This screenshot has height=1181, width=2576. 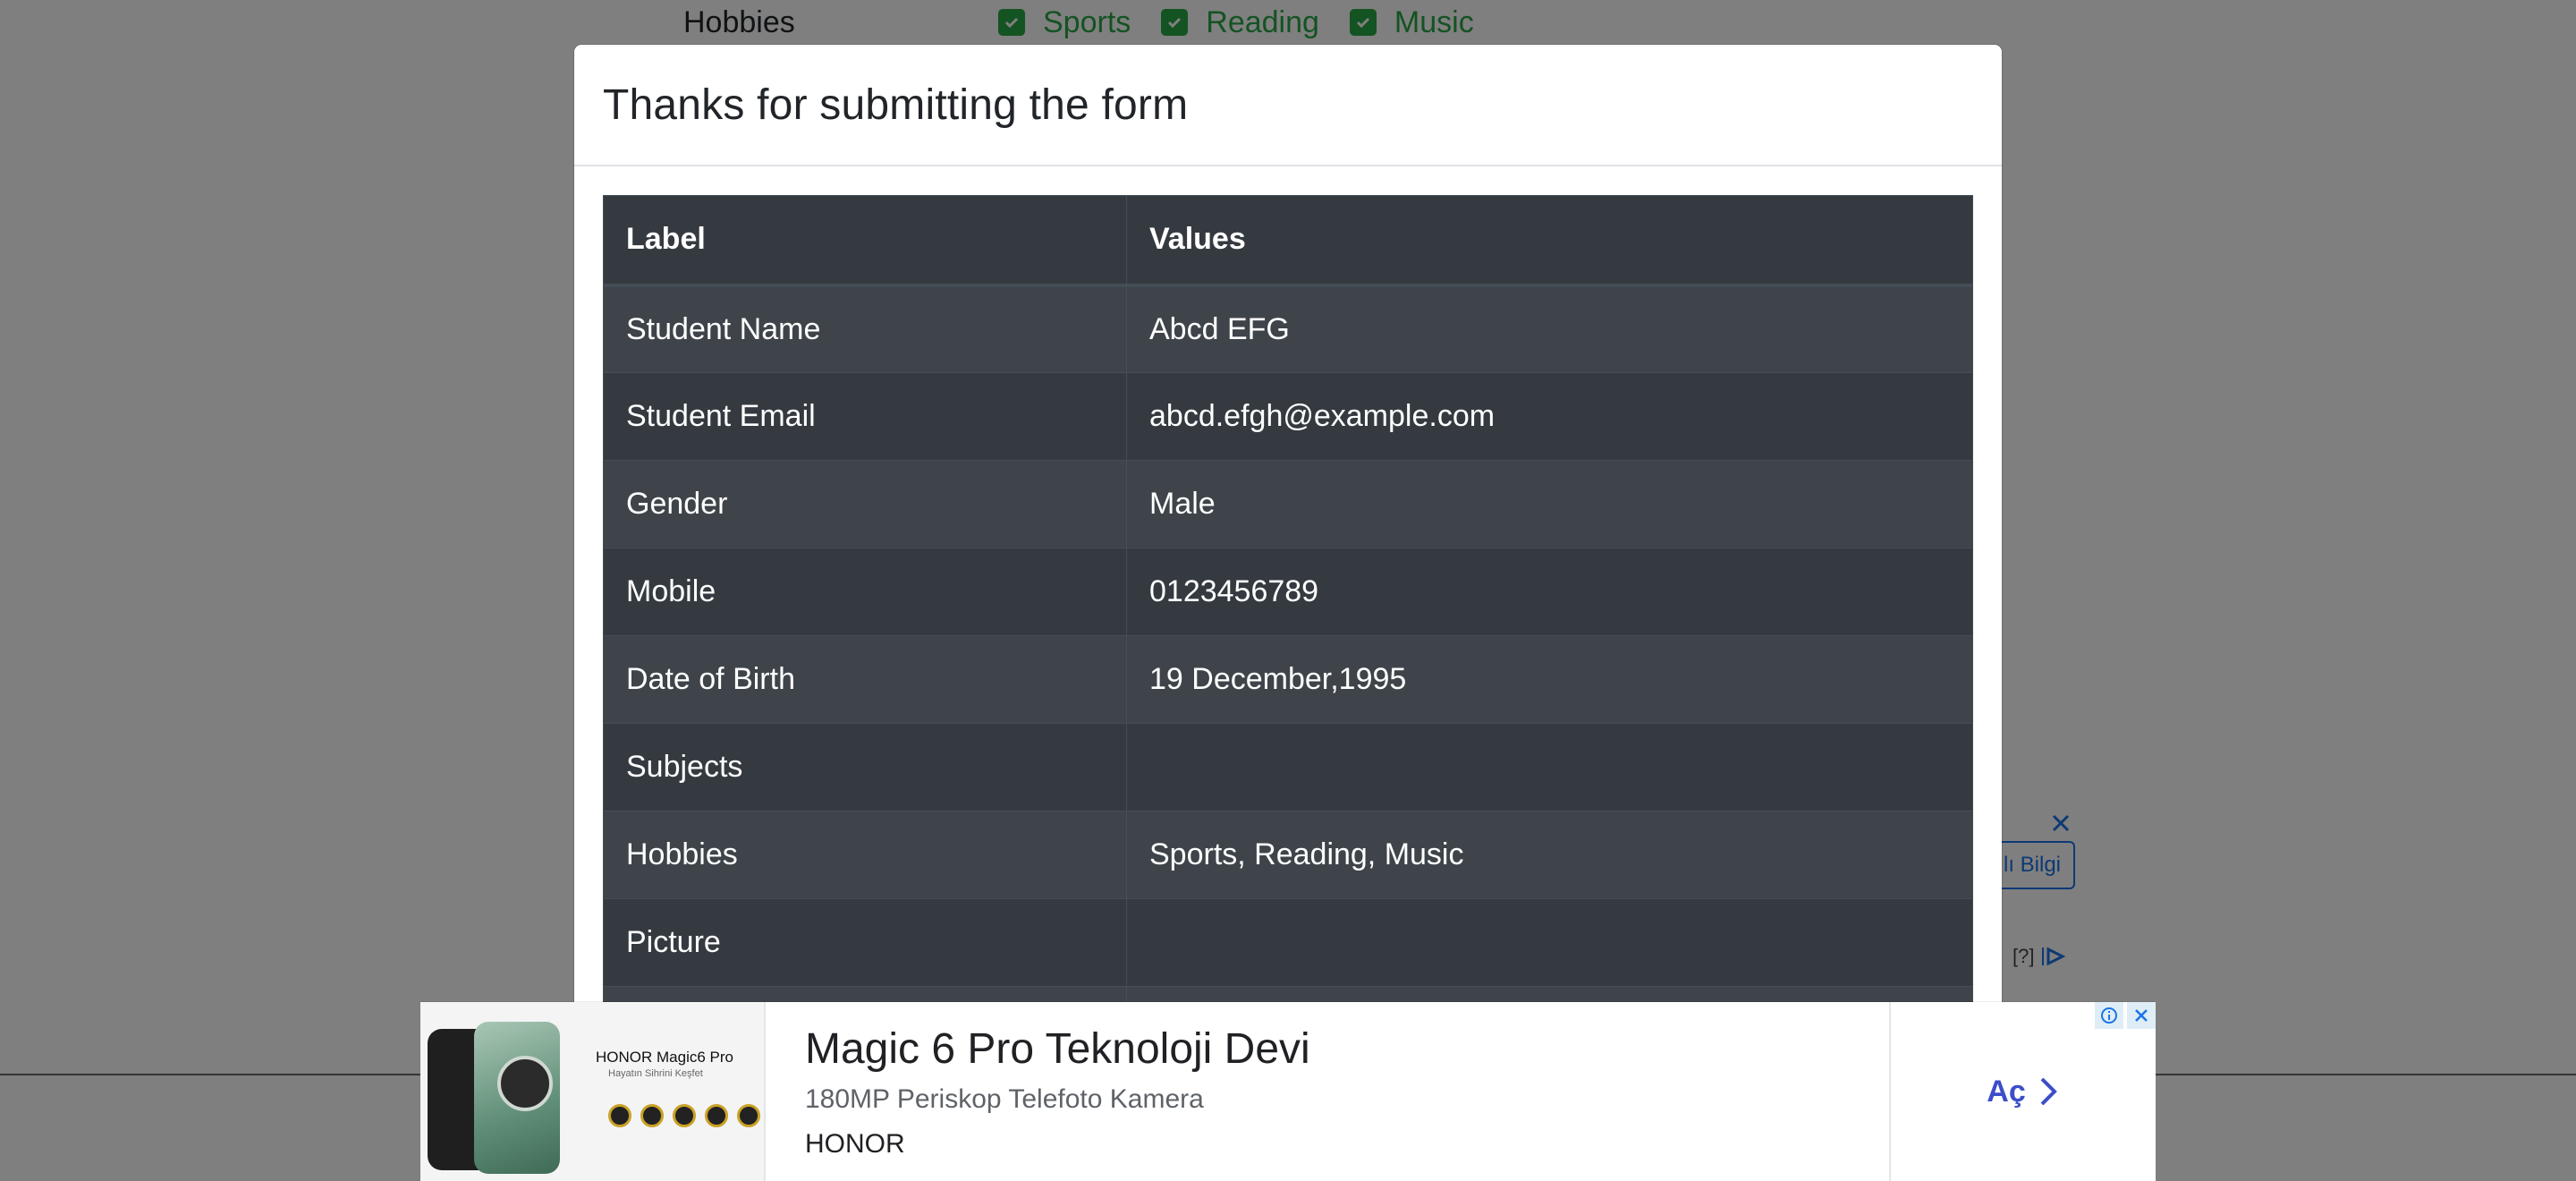 I want to click on ad-open-label: Aç, so click(x=2006, y=1091).